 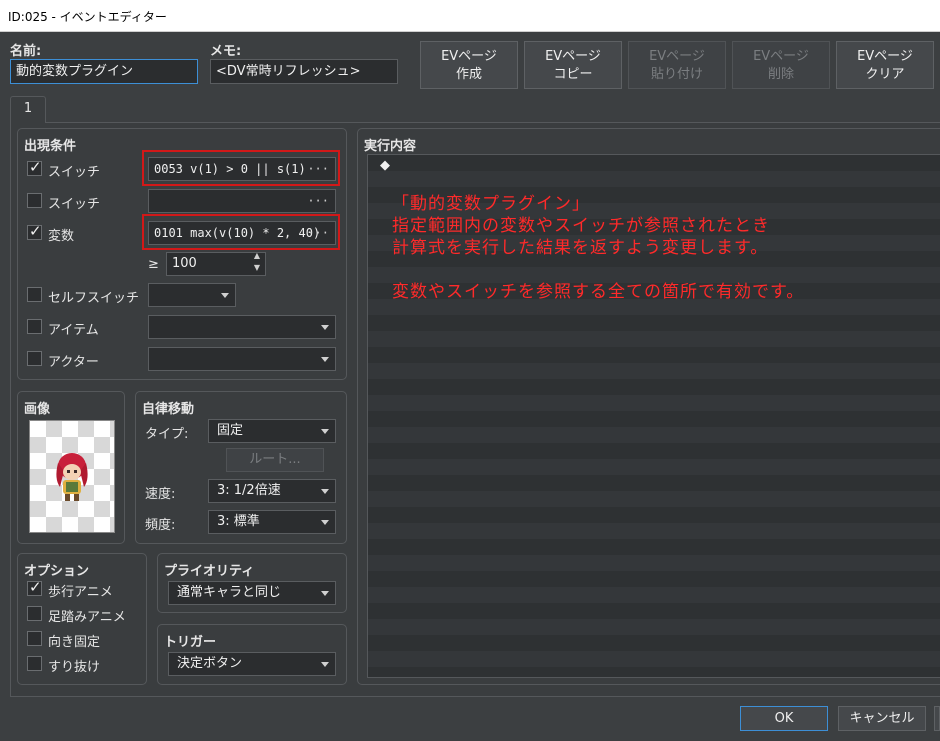 I want to click on speed-dropdown: 3: 1/2倍速, so click(x=272, y=491).